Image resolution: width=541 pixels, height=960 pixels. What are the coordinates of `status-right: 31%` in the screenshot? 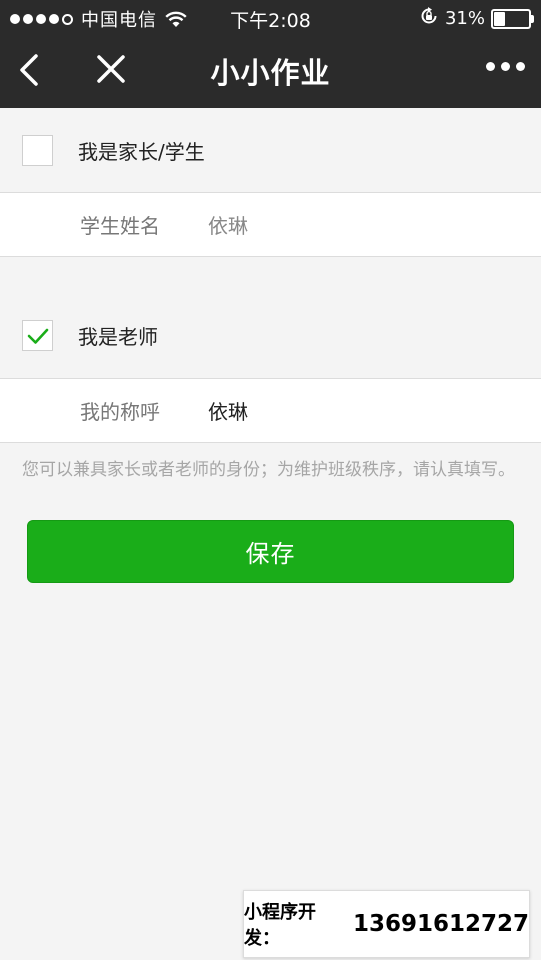 It's located at (476, 18).